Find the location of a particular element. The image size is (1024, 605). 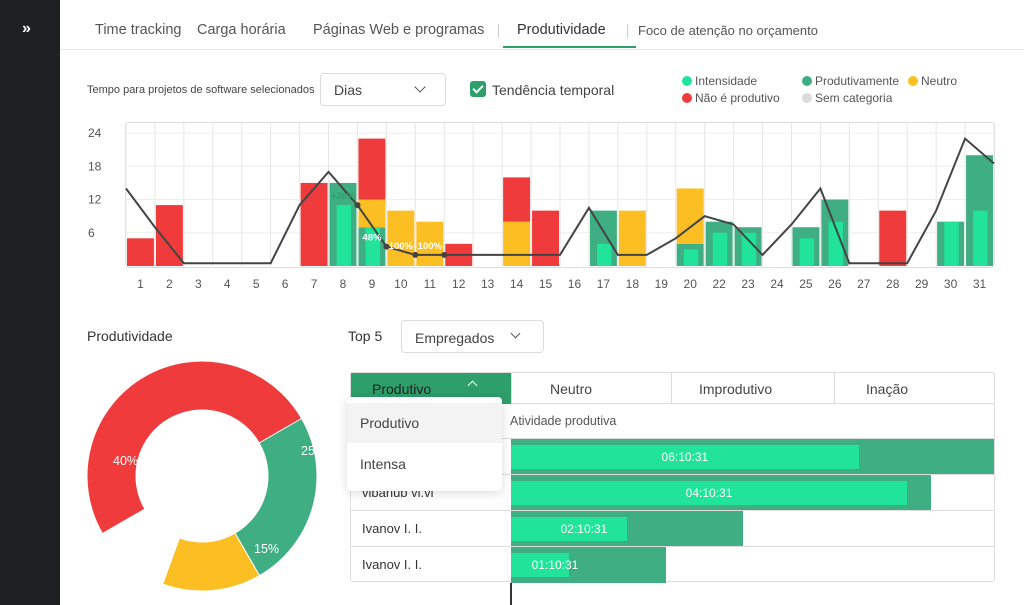

group-select: Empregados is located at coordinates (472, 336).